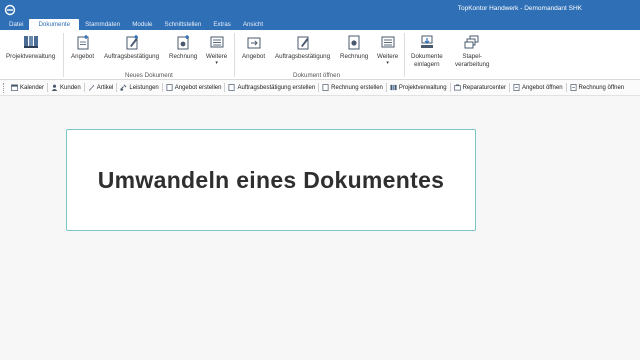 This screenshot has width=640, height=360. Describe the element at coordinates (519, 8) in the screenshot. I see `window-title: TopKontor Handwerk - Demomandant SHK` at that location.